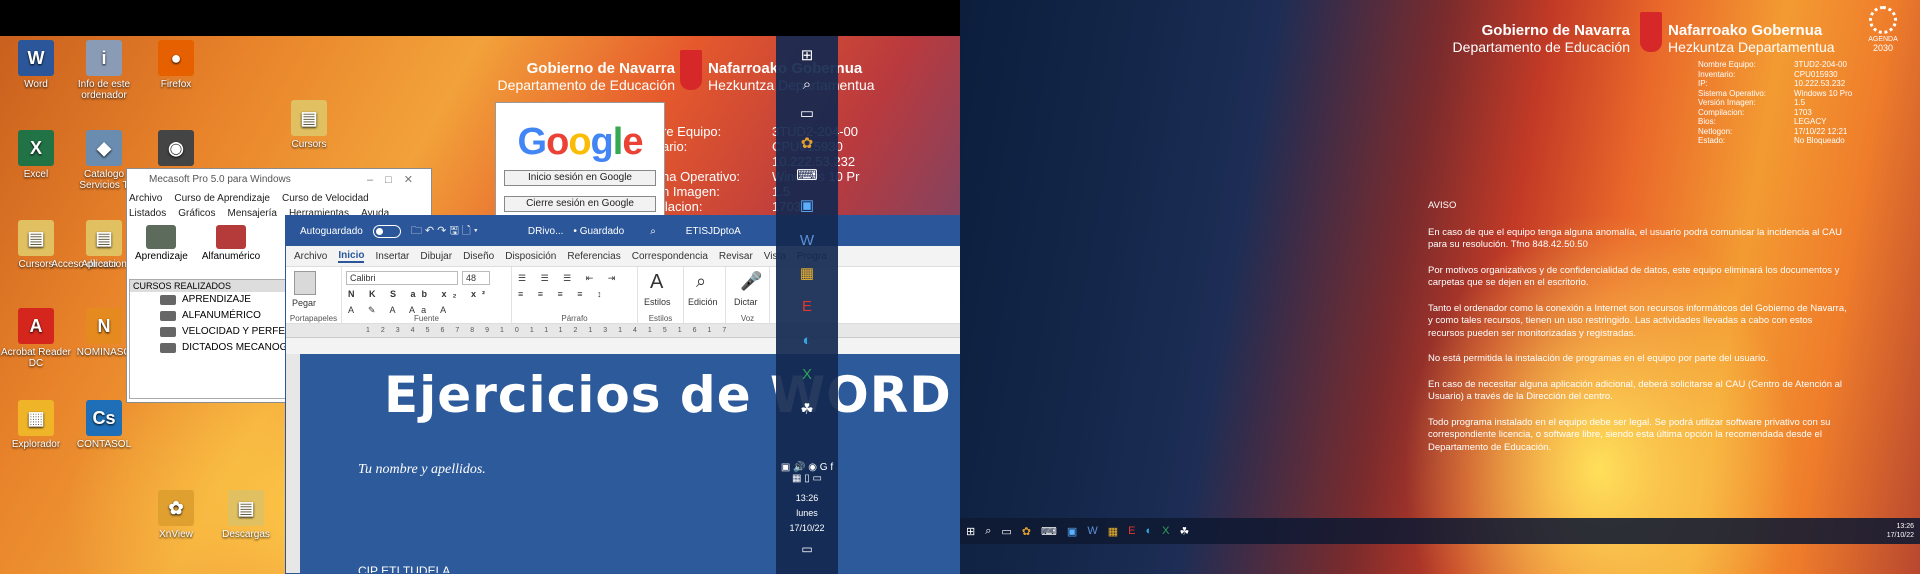  I want to click on autosave-toggle, so click(386, 231).